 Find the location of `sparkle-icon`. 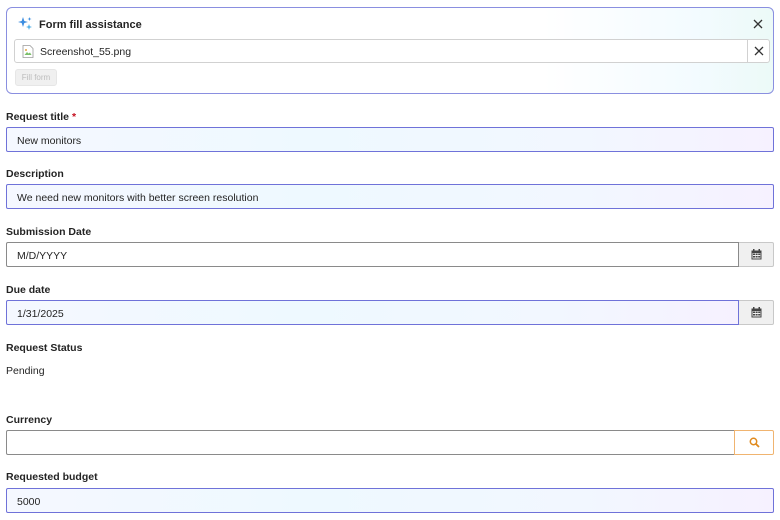

sparkle-icon is located at coordinates (25, 23).